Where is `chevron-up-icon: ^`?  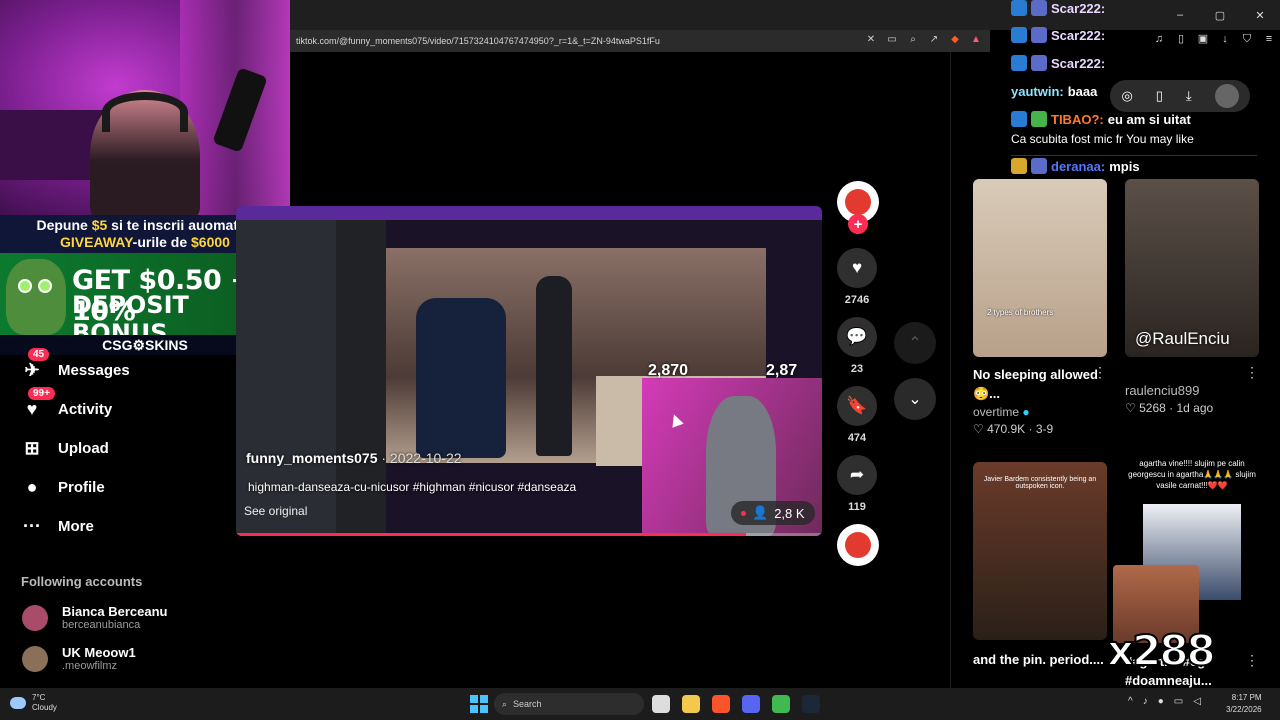
chevron-up-icon: ^ is located at coordinates (1130, 701).